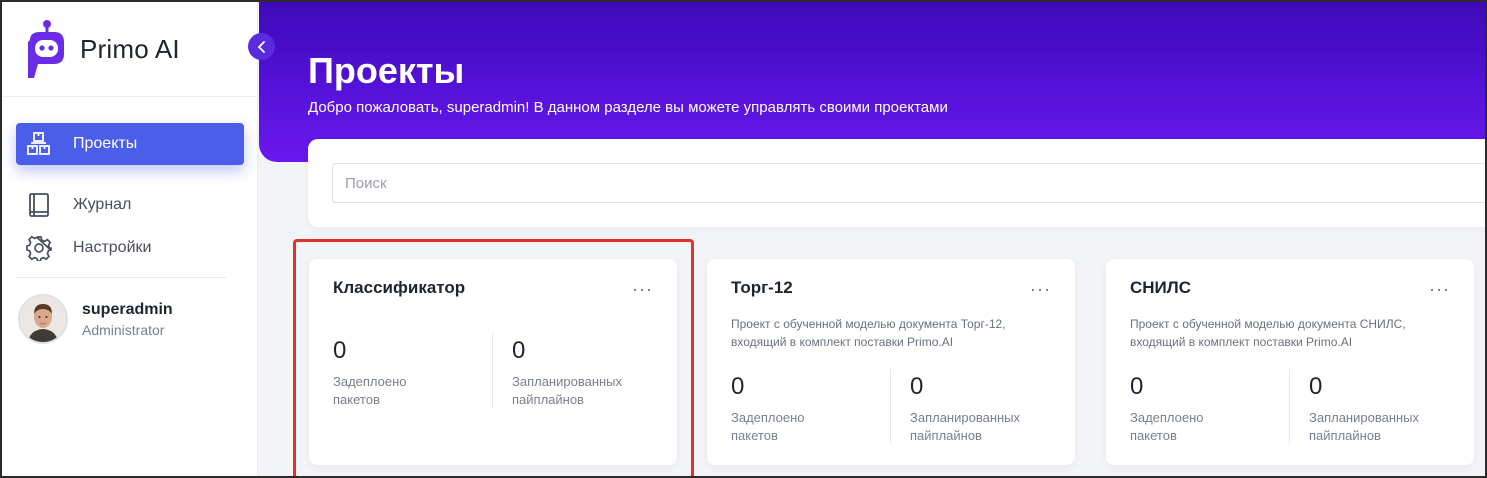 Image resolution: width=1487 pixels, height=478 pixels. Describe the element at coordinates (399, 287) in the screenshot. I see `project-title: Классификатор` at that location.